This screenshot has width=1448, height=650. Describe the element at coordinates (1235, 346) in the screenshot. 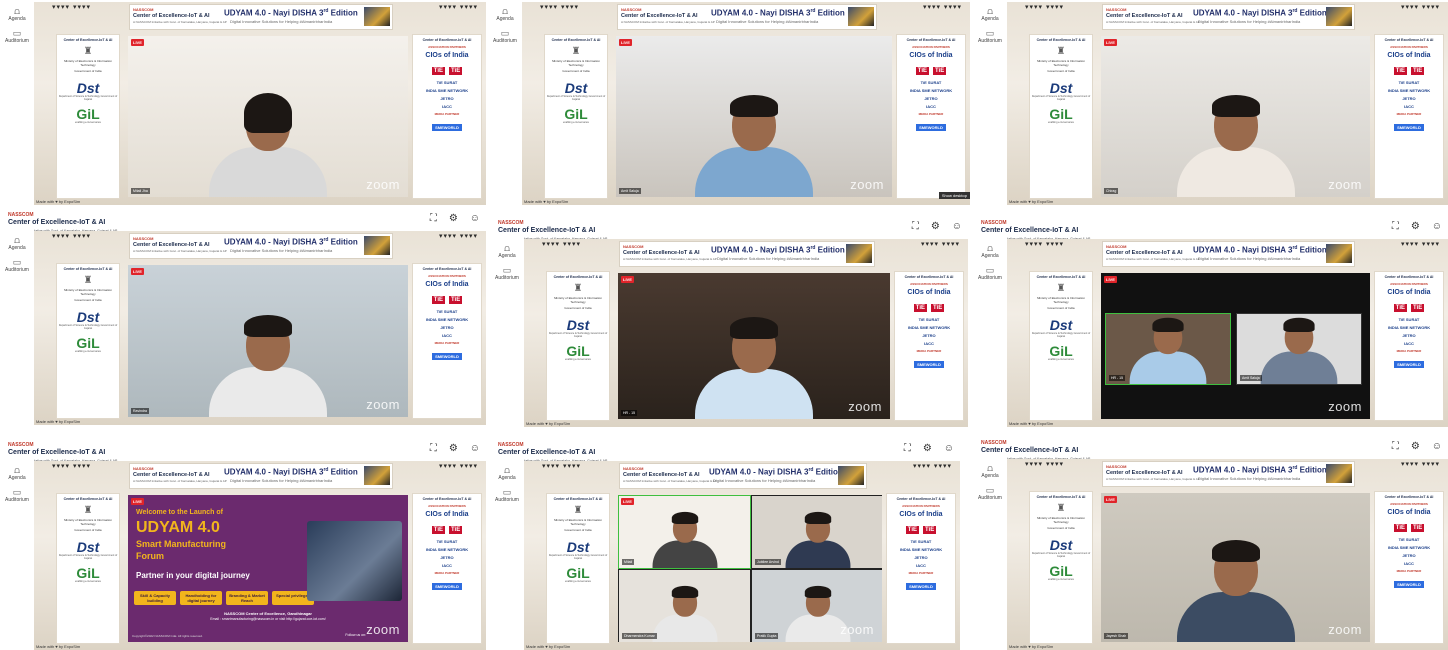

I see `video-stream: HR - 15 Amit Saluja LIVE zoom` at that location.